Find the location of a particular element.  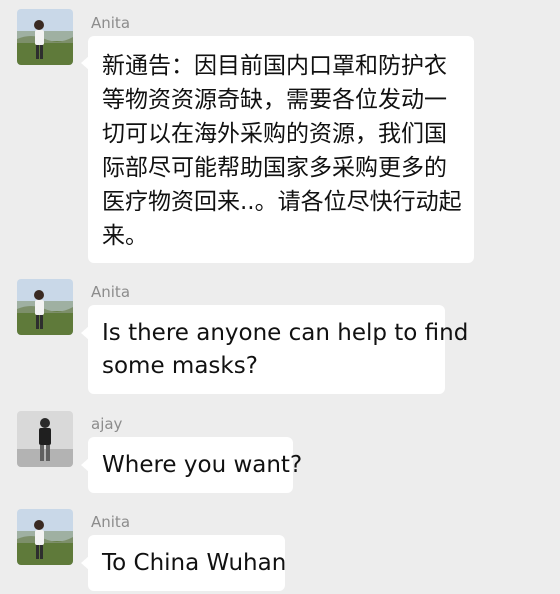

message-text-line: 新通告：因目前国内口罩和防护衣 is located at coordinates (274, 66).